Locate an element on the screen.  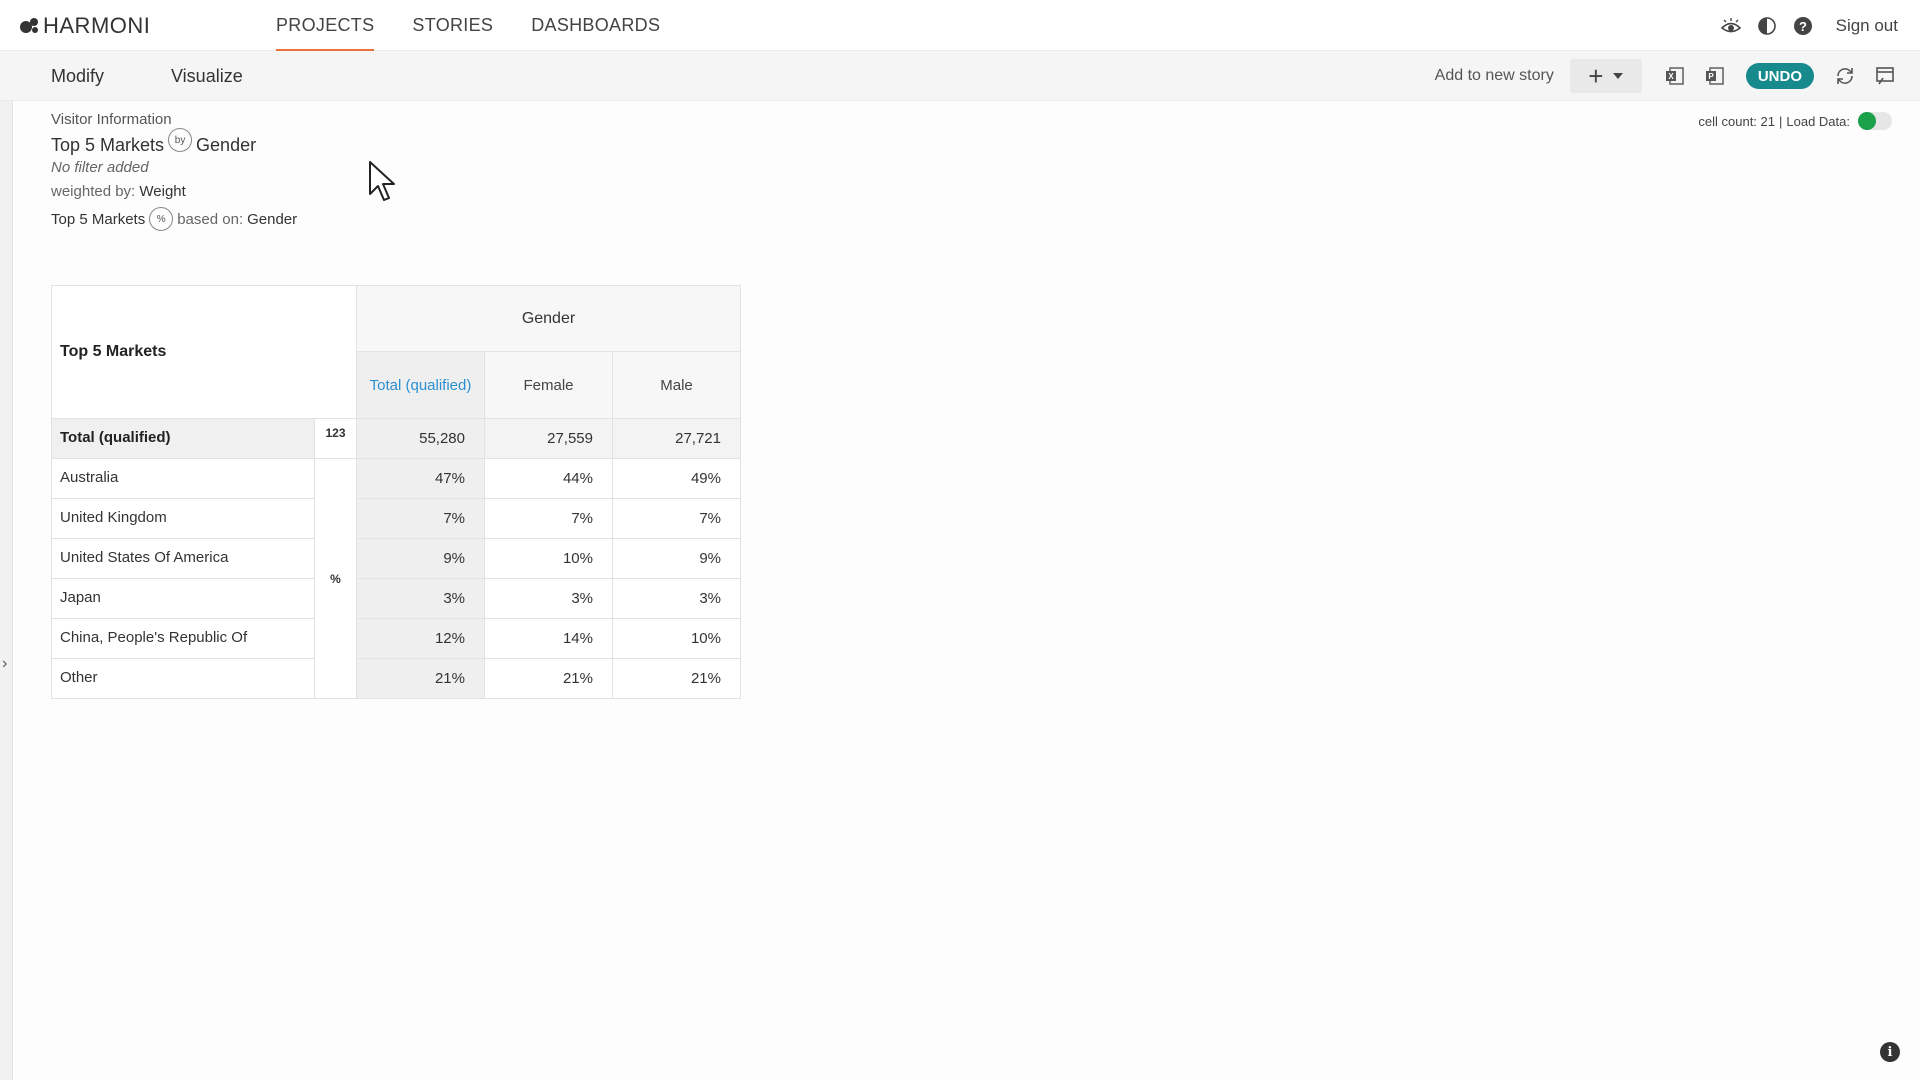
weight-variable: Weight is located at coordinates (162, 191).